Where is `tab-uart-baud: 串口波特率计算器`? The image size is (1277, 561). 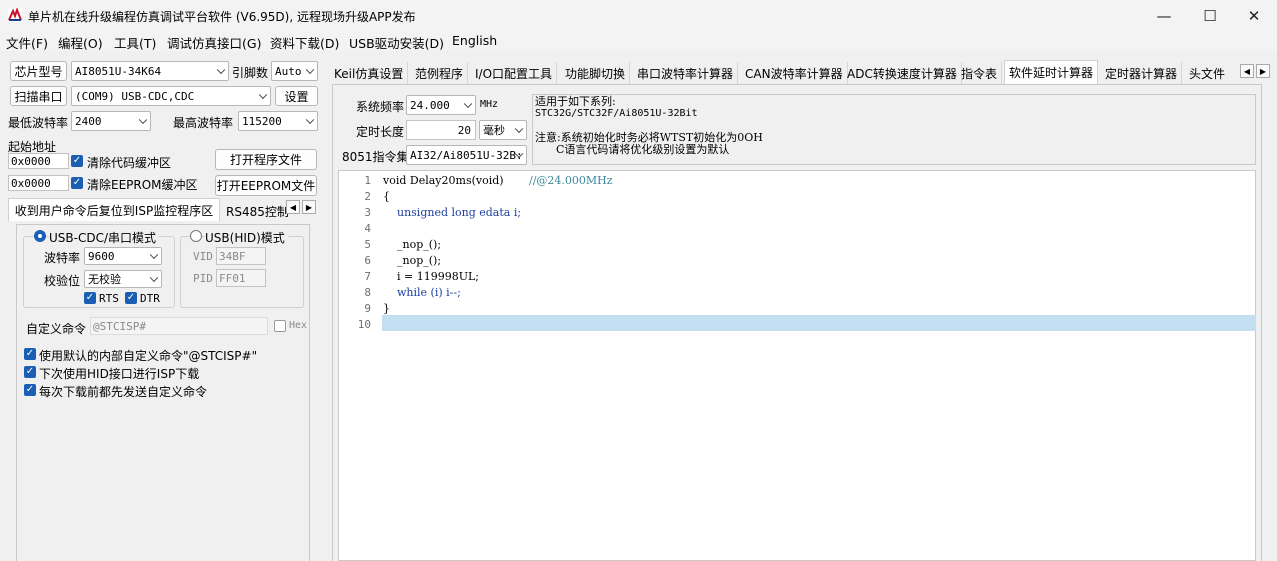 tab-uart-baud: 串口波特率计算器 is located at coordinates (686, 73).